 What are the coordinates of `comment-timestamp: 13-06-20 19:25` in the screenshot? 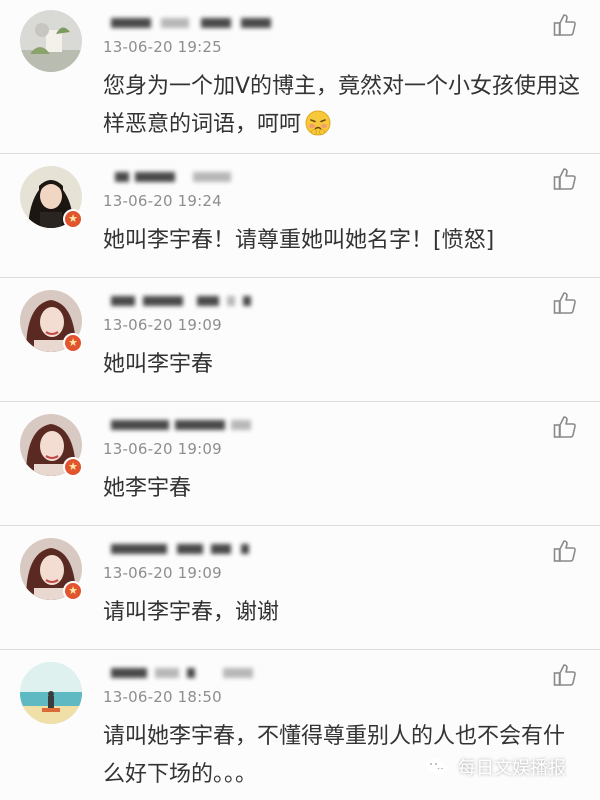 It's located at (162, 47).